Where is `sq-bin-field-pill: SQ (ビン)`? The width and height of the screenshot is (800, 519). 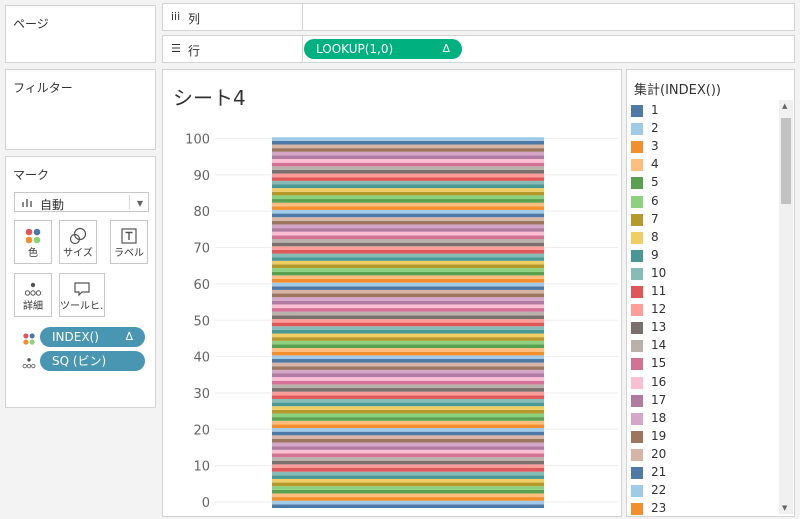 sq-bin-field-pill: SQ (ビン) is located at coordinates (92, 361).